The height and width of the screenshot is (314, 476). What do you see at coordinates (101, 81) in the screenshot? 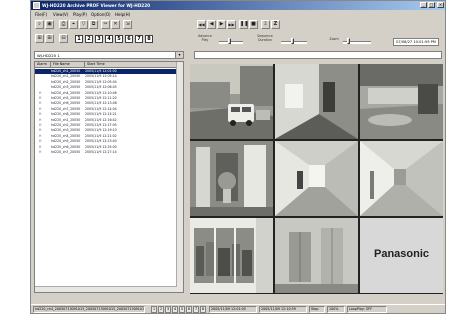
I see `start-time-cell: 2005/11/9 12:05:04` at bounding box center [101, 81].